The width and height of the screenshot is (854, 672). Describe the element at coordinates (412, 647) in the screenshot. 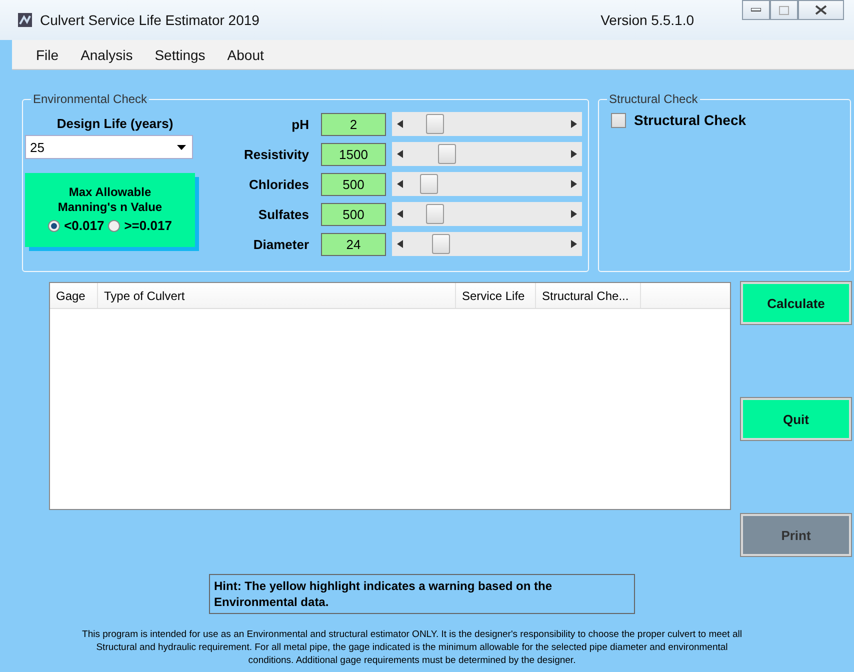

I see `disclaimer-text: This program is intended for use as an Environmental and structural estimator ONLY. It is the designer's responsibility to choose the proper culvert to meet all Structural and hydraulic requirement. For all metal pipe, the gage indicated is the minimum allowable for the selected pipe diameter and environmental conditions. Additional gage requirements must be determined by the designer.` at that location.